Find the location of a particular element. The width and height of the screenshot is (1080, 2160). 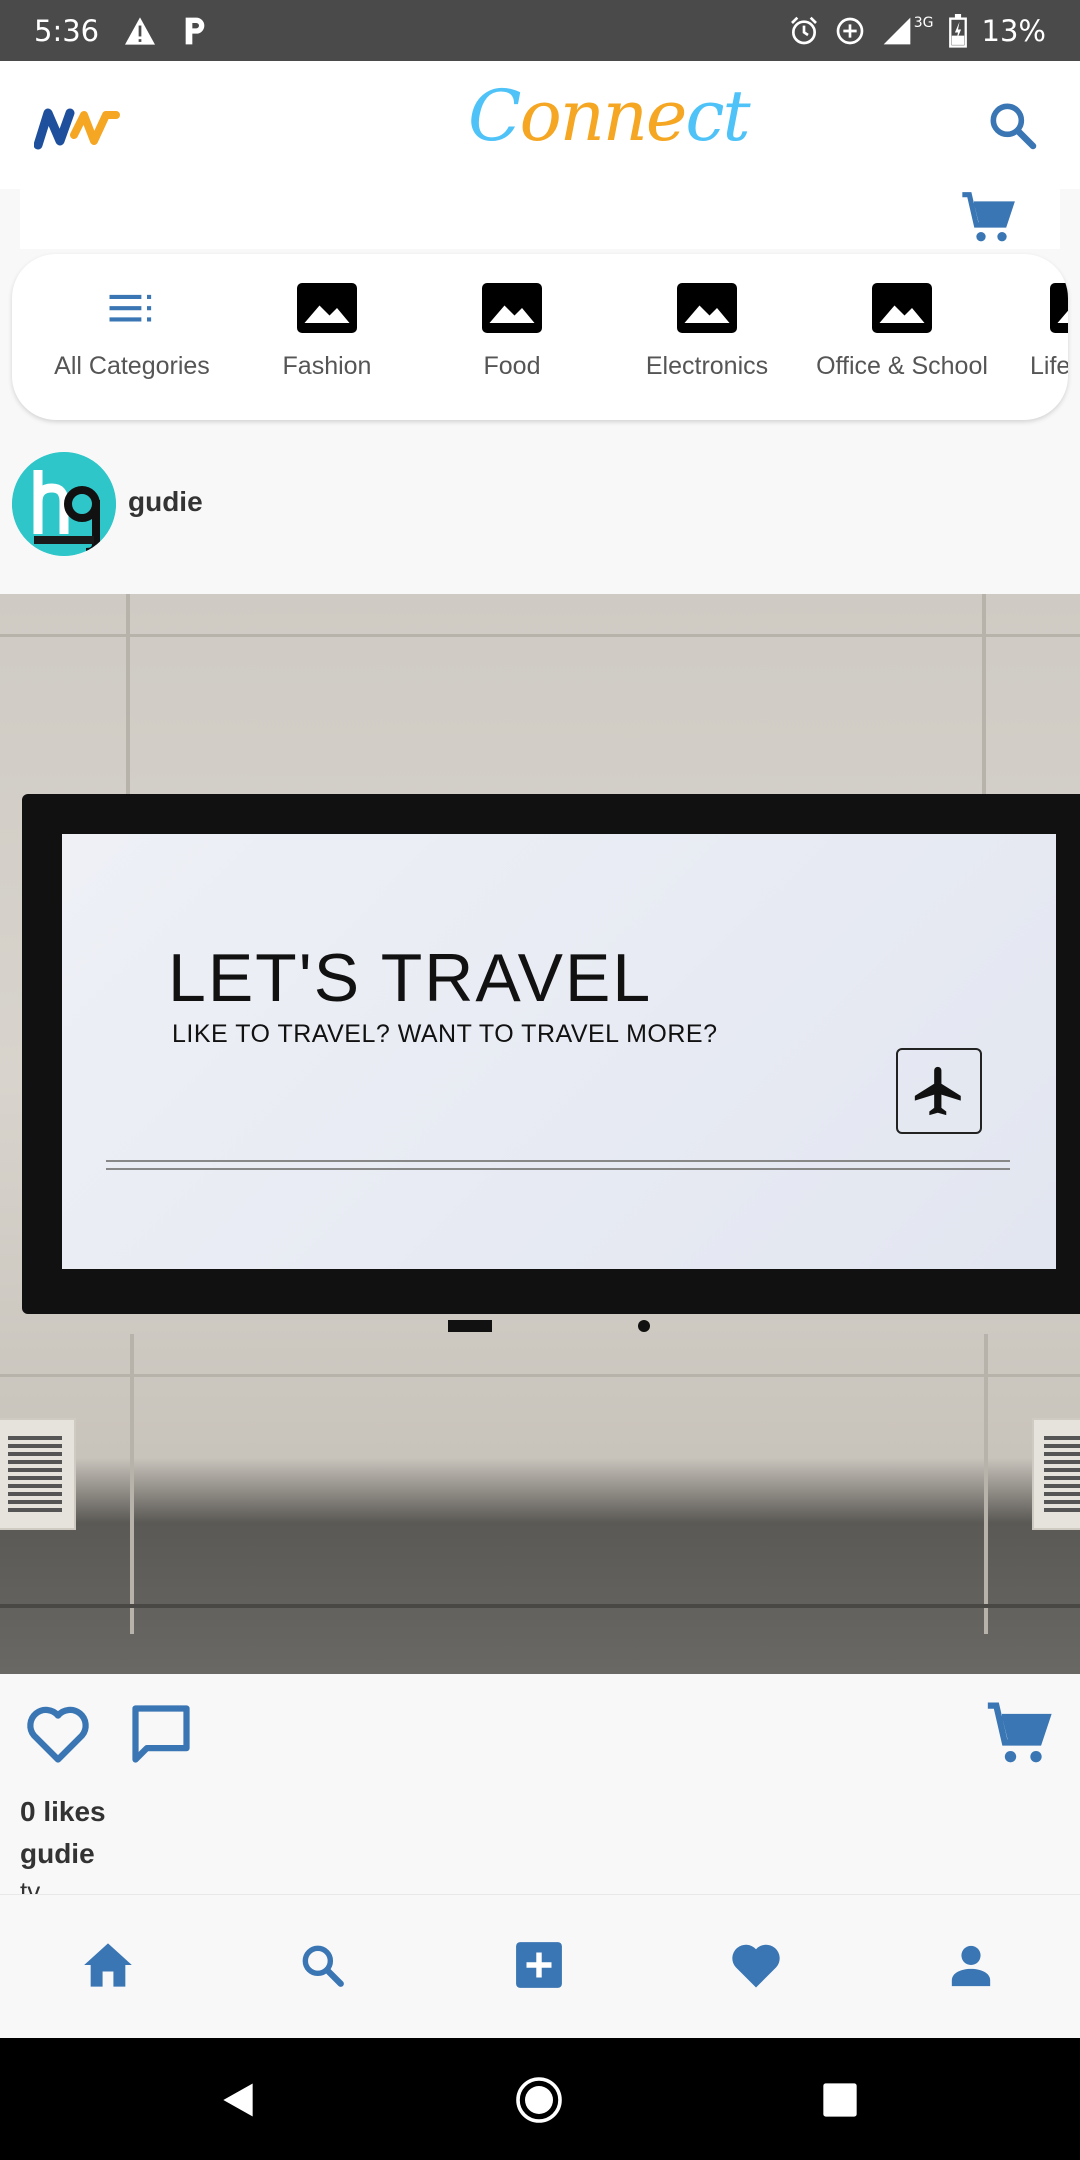

post-header: gudie is located at coordinates (540, 507).